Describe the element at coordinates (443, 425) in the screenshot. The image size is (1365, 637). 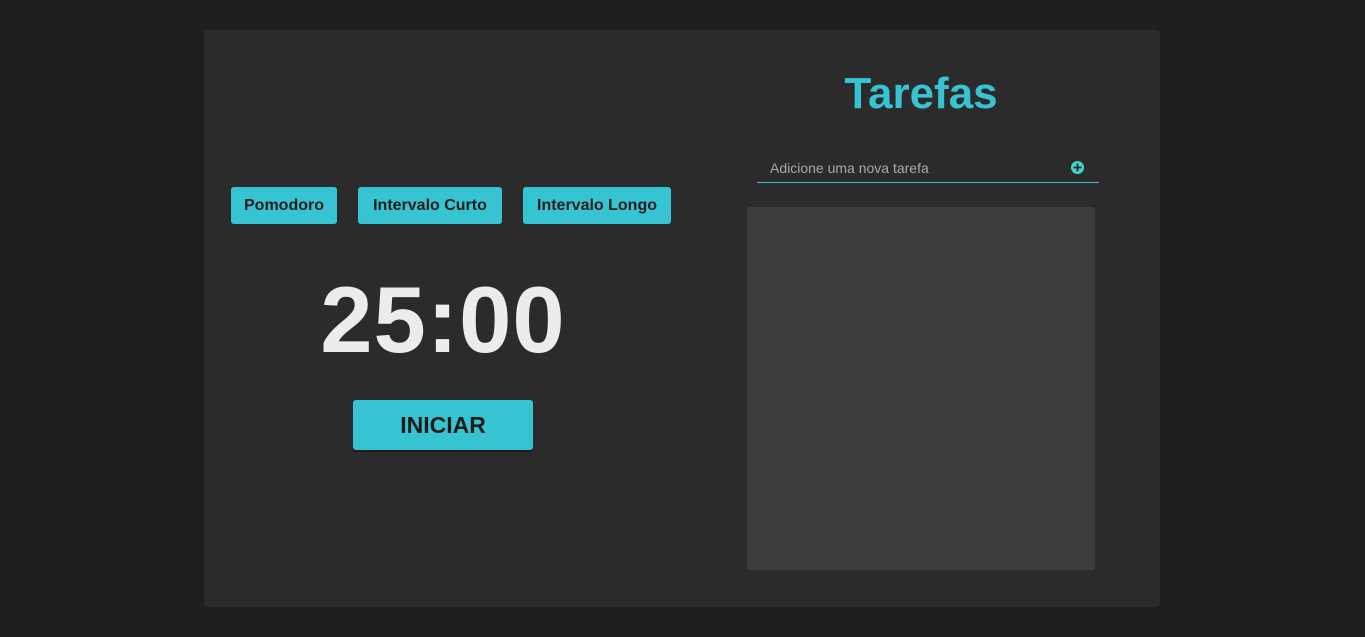
I see `start-button: INICIAR` at that location.